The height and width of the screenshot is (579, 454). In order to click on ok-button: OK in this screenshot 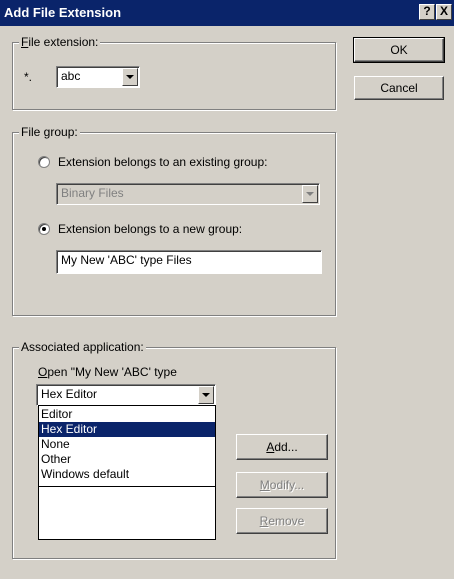, I will do `click(399, 50)`.